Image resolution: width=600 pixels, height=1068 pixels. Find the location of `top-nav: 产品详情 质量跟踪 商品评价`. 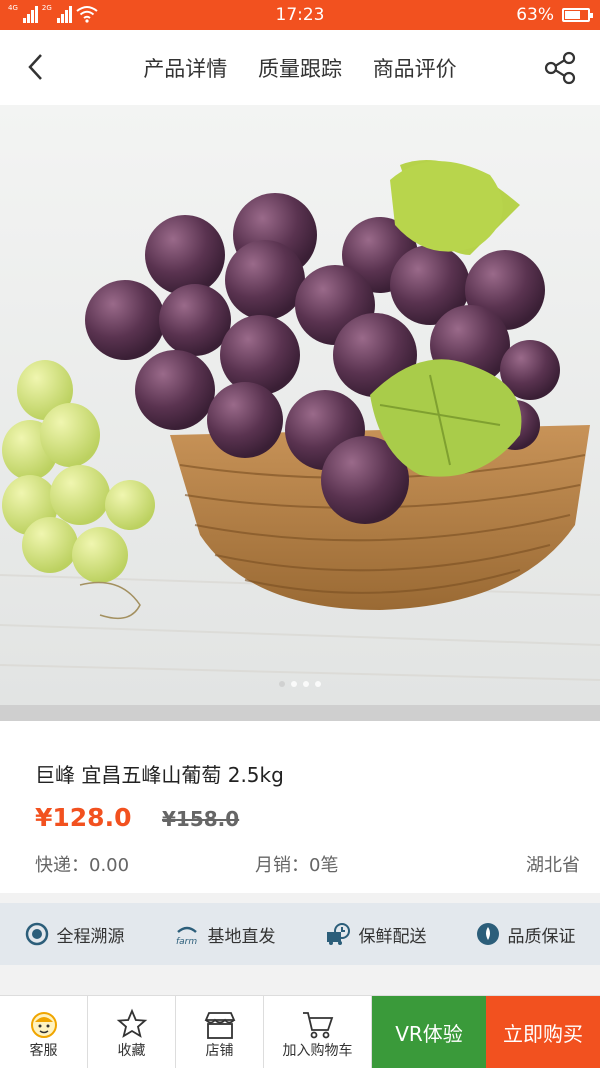

top-nav: 产品详情 质量跟踪 商品评价 is located at coordinates (300, 67).